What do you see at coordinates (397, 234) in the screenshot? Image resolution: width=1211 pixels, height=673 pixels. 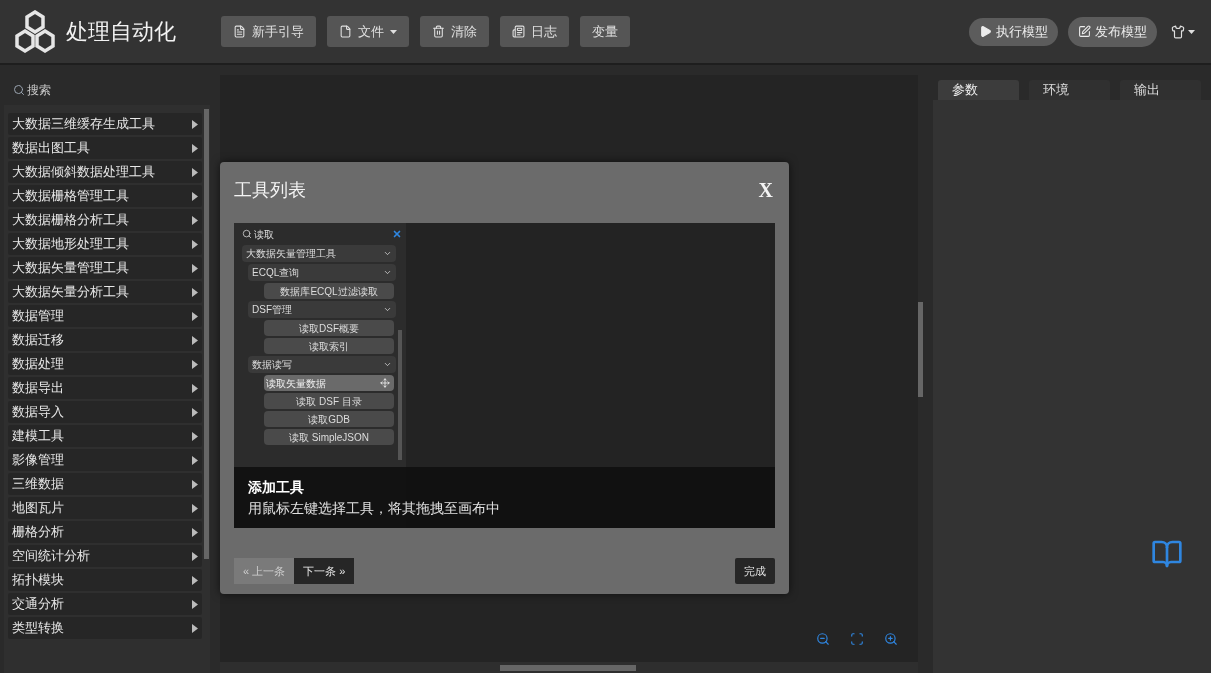 I see `clear-icon` at bounding box center [397, 234].